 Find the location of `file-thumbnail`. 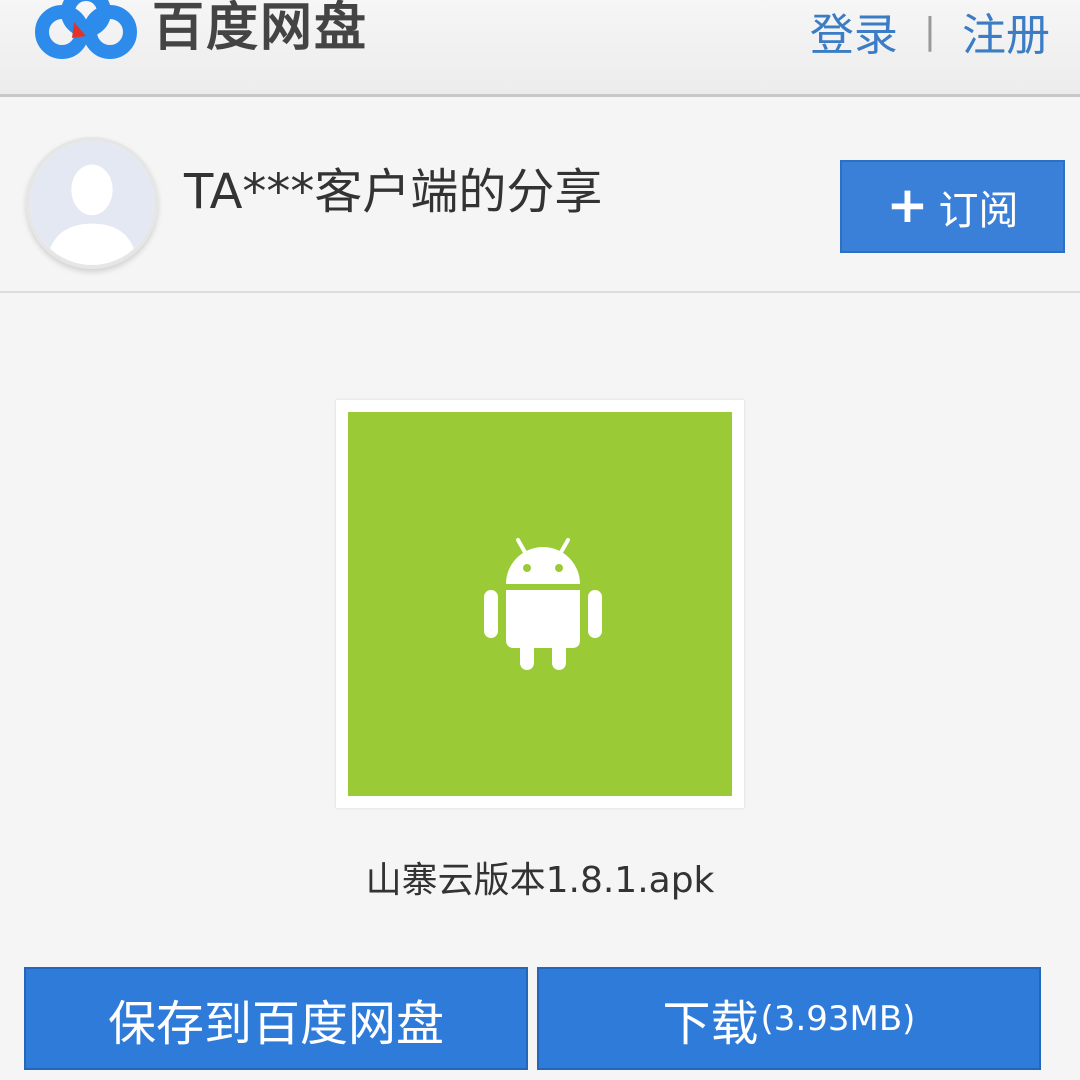

file-thumbnail is located at coordinates (540, 604).